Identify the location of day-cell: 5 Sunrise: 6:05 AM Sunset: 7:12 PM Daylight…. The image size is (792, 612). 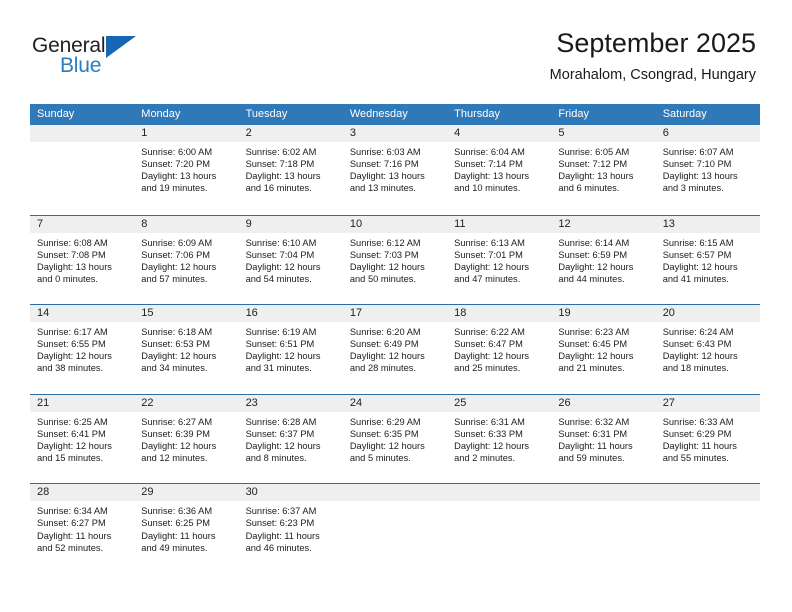
(603, 170).